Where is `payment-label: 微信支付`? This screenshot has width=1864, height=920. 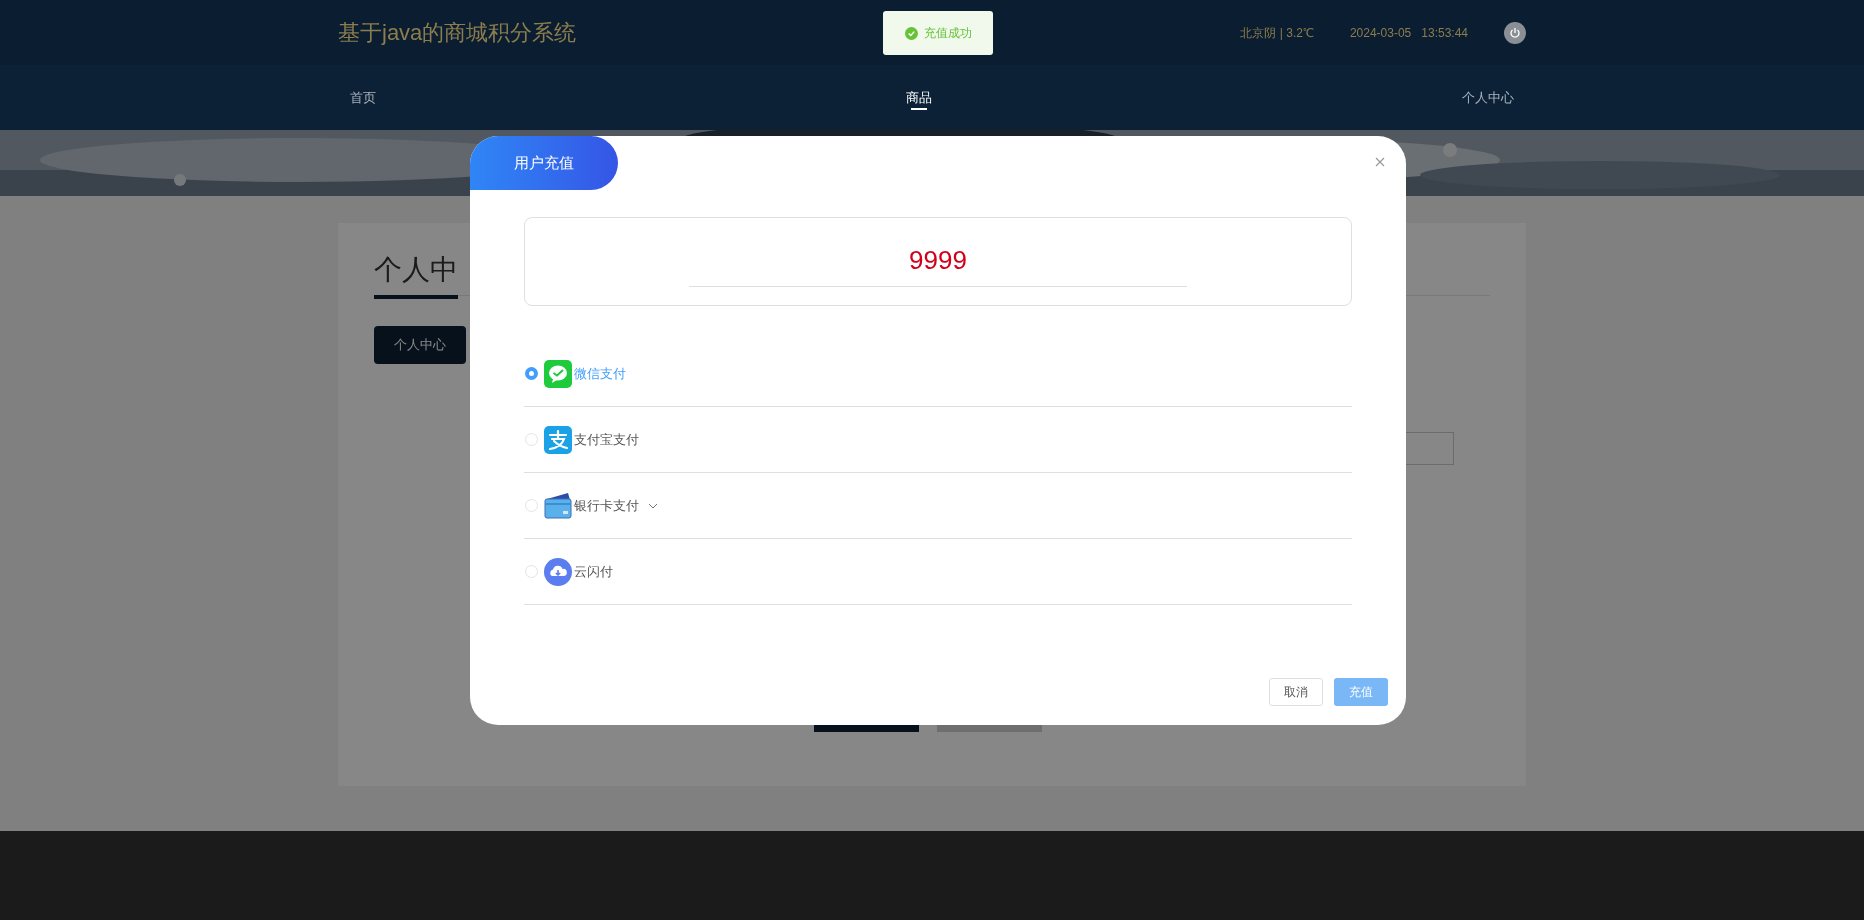 payment-label: 微信支付 is located at coordinates (600, 373).